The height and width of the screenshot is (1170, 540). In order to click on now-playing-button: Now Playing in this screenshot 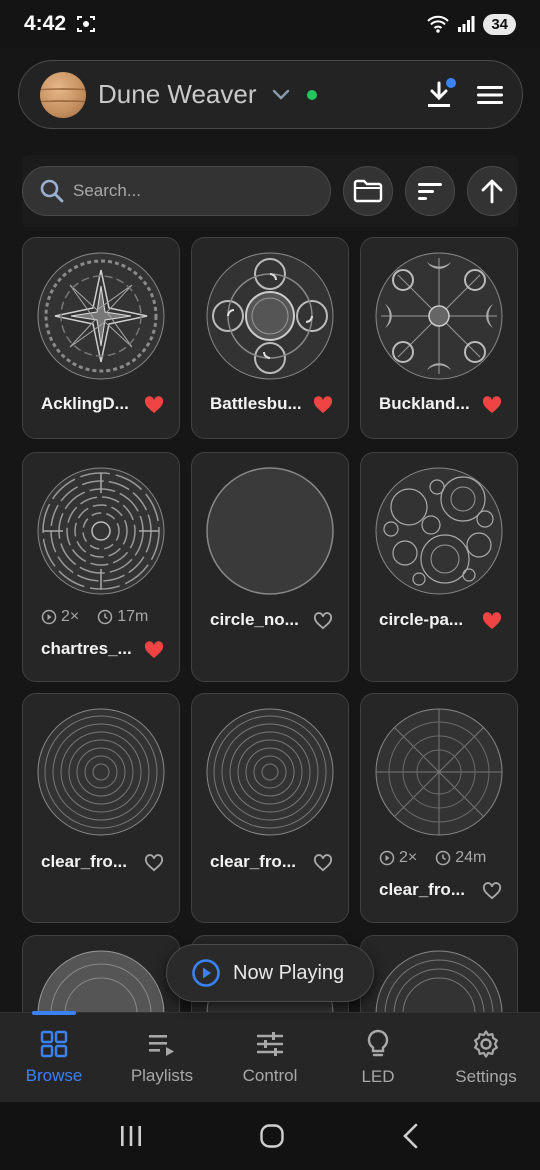, I will do `click(270, 973)`.